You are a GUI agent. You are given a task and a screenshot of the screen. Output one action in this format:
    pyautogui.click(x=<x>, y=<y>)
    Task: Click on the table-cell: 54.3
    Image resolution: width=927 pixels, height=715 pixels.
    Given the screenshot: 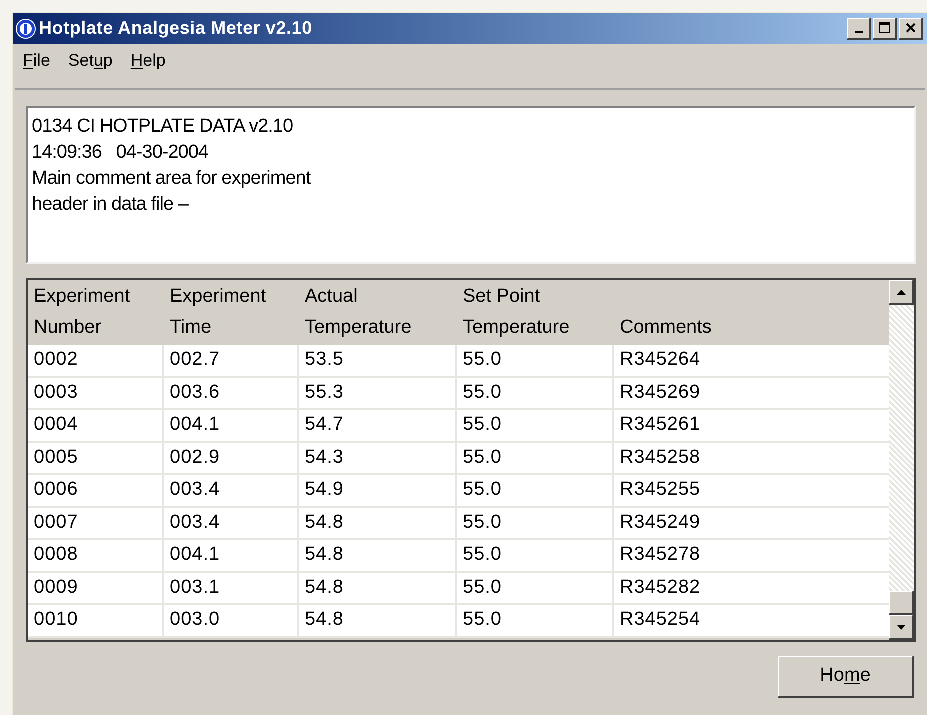 What is the action you would take?
    pyautogui.click(x=378, y=457)
    